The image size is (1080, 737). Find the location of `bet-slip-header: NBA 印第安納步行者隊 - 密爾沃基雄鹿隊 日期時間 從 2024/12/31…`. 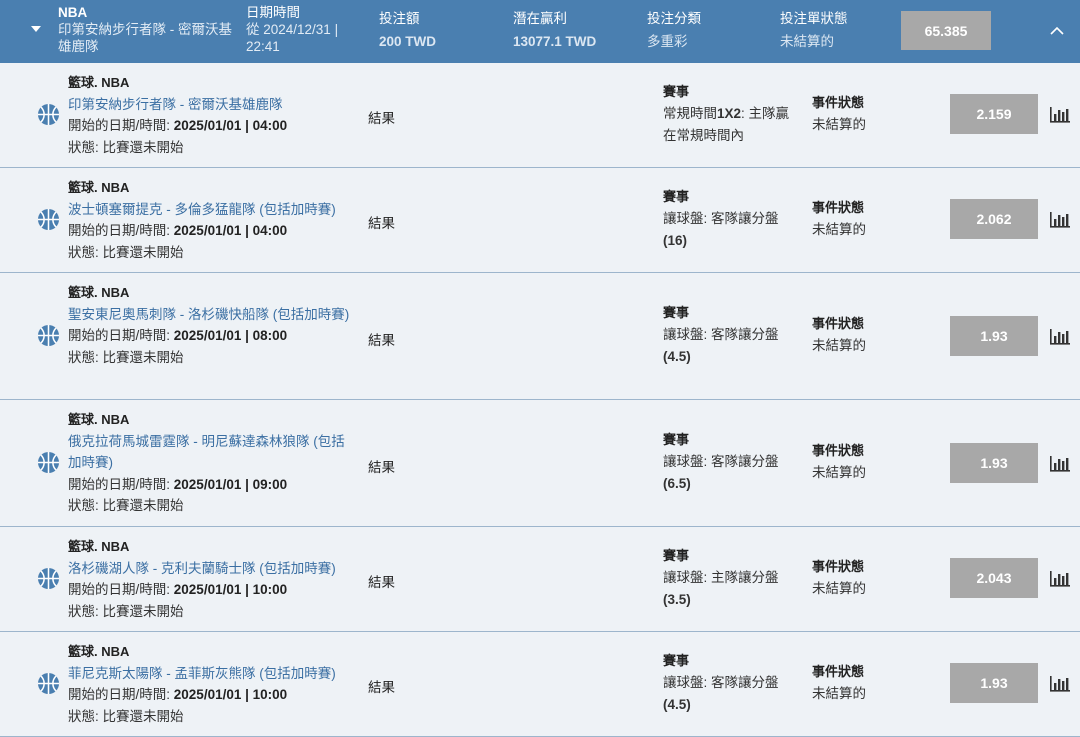

bet-slip-header: NBA 印第安納步行者隊 - 密爾沃基雄鹿隊 日期時間 從 2024/12/31… is located at coordinates (540, 31).